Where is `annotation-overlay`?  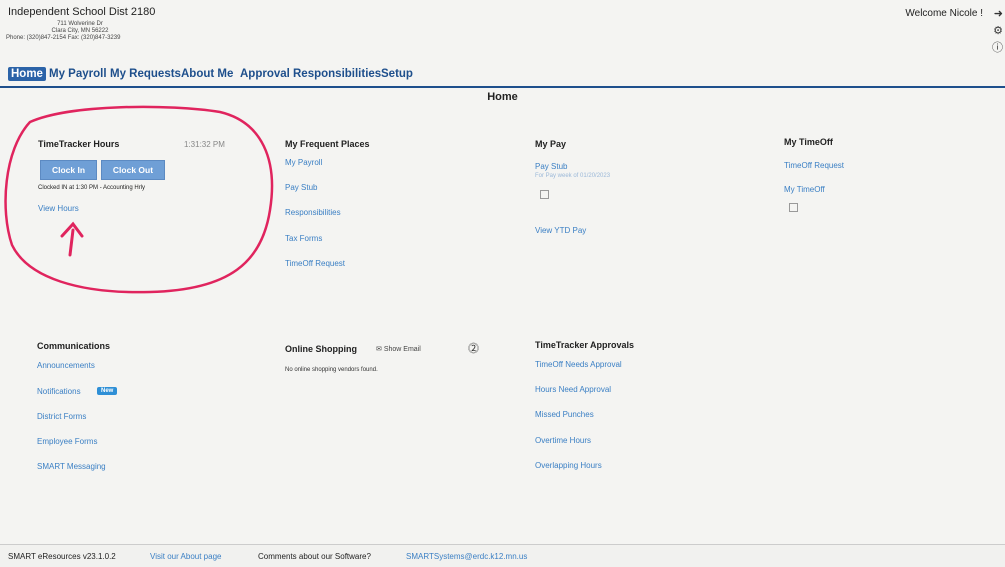 annotation-overlay is located at coordinates (139, 199).